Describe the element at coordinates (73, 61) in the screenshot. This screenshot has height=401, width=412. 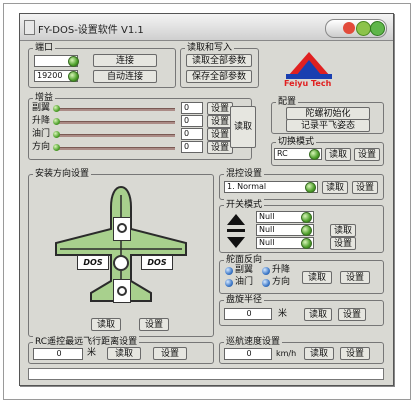
I see `port-dropdown-icon` at that location.